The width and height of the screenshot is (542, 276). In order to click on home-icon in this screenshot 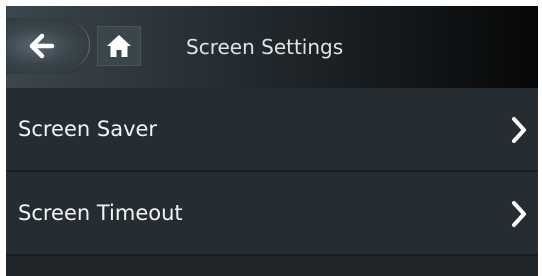, I will do `click(119, 46)`.